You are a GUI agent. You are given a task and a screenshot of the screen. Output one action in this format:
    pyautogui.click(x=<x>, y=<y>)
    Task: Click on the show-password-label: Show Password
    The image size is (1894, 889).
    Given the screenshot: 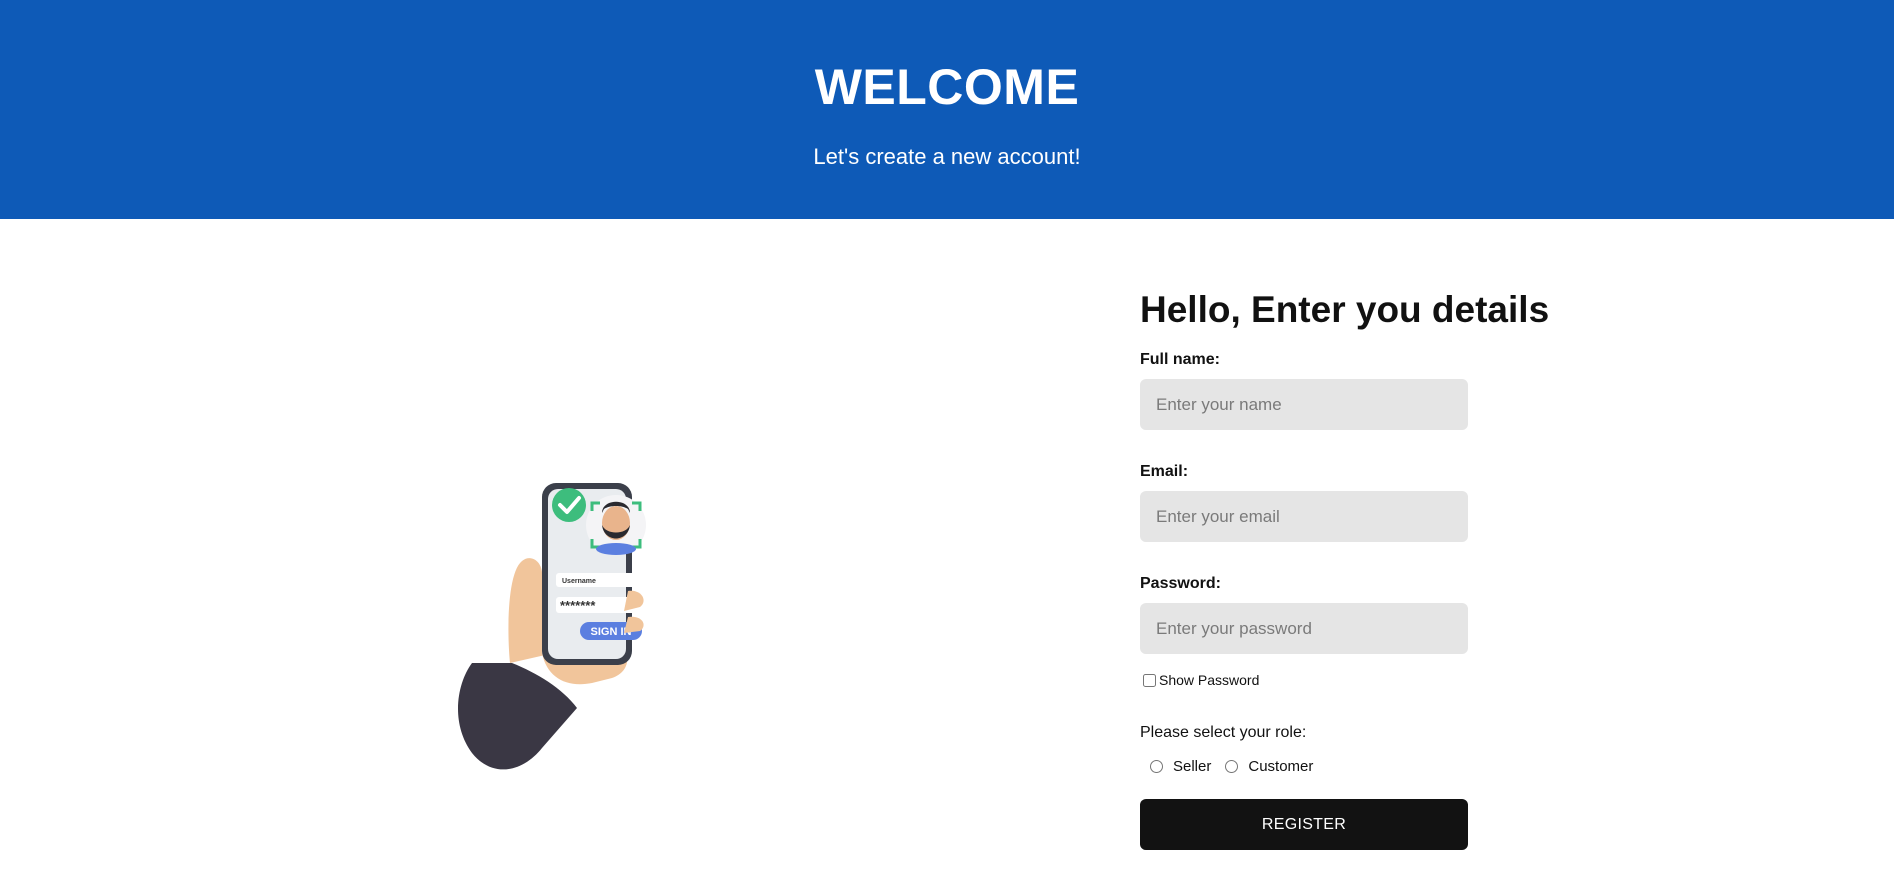 What is the action you would take?
    pyautogui.click(x=1209, y=680)
    